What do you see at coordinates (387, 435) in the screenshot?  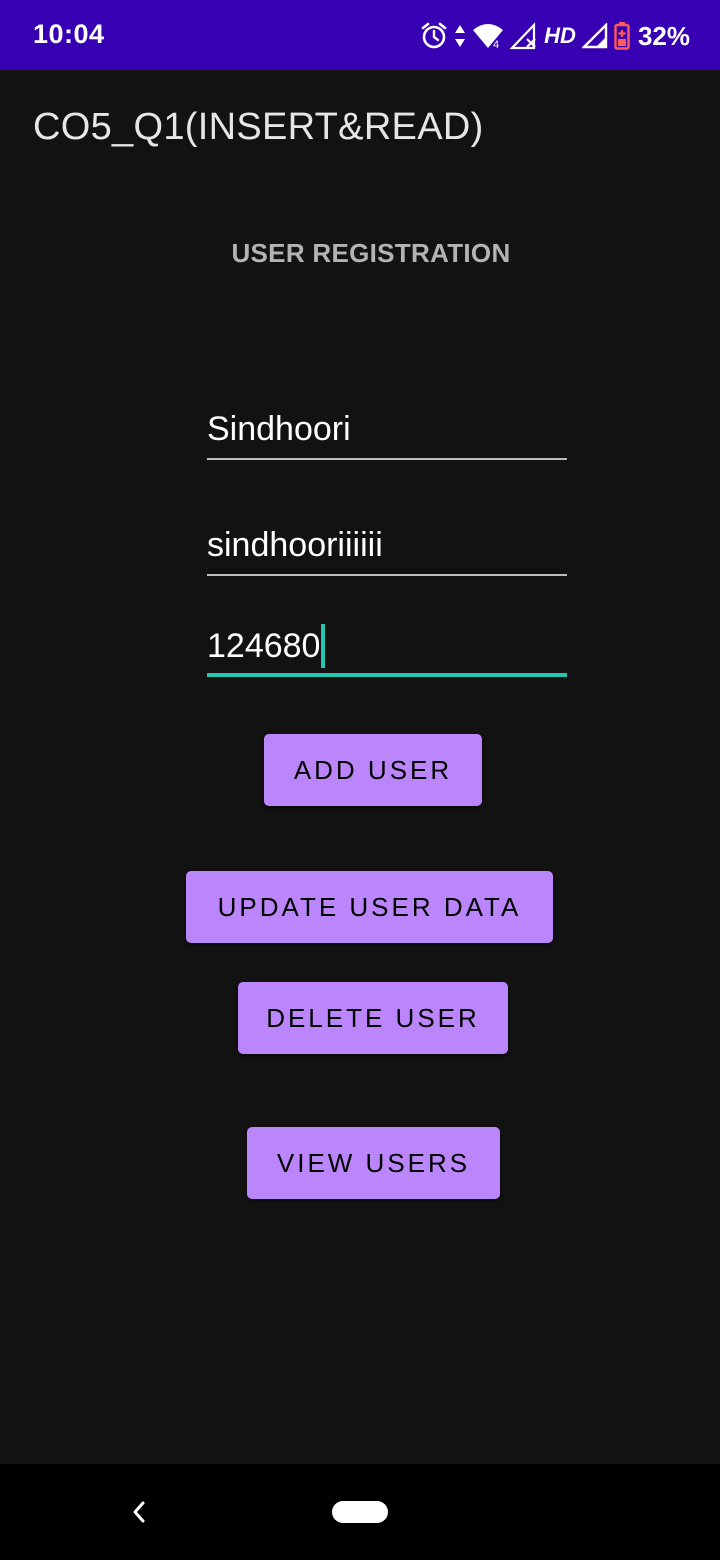 I see `name-field: Sindhoori` at bounding box center [387, 435].